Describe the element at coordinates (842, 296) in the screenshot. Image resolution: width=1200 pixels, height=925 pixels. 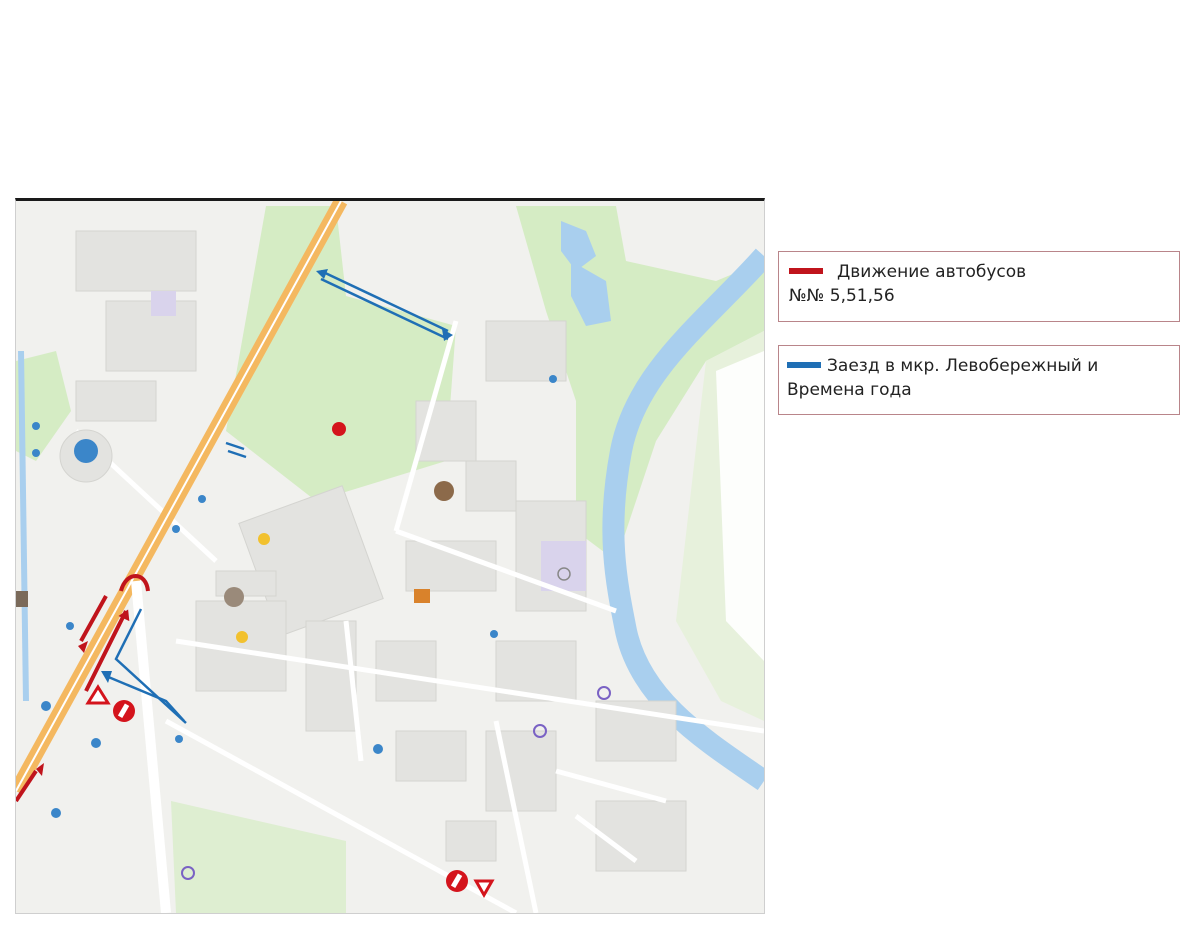
I see `legend-bus-label-line2: №№ 5,51,56` at that location.